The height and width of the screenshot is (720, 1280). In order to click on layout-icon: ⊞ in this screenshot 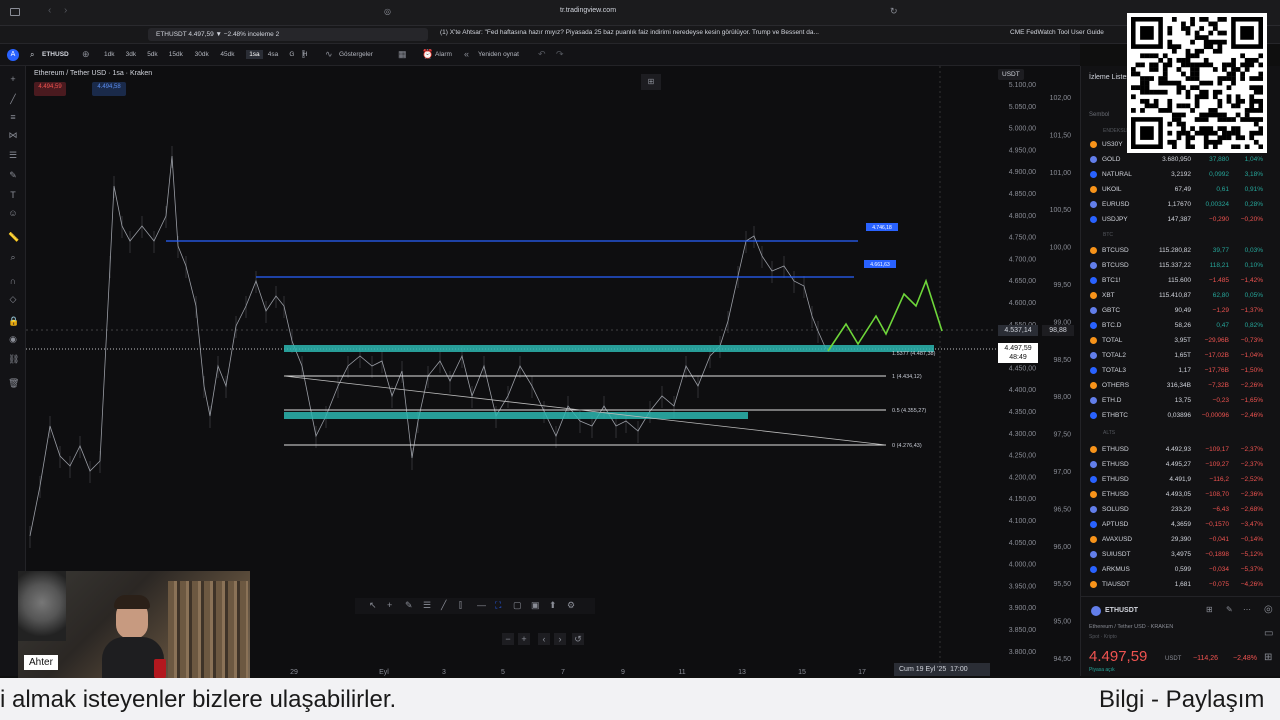, I will do `click(651, 82)`.